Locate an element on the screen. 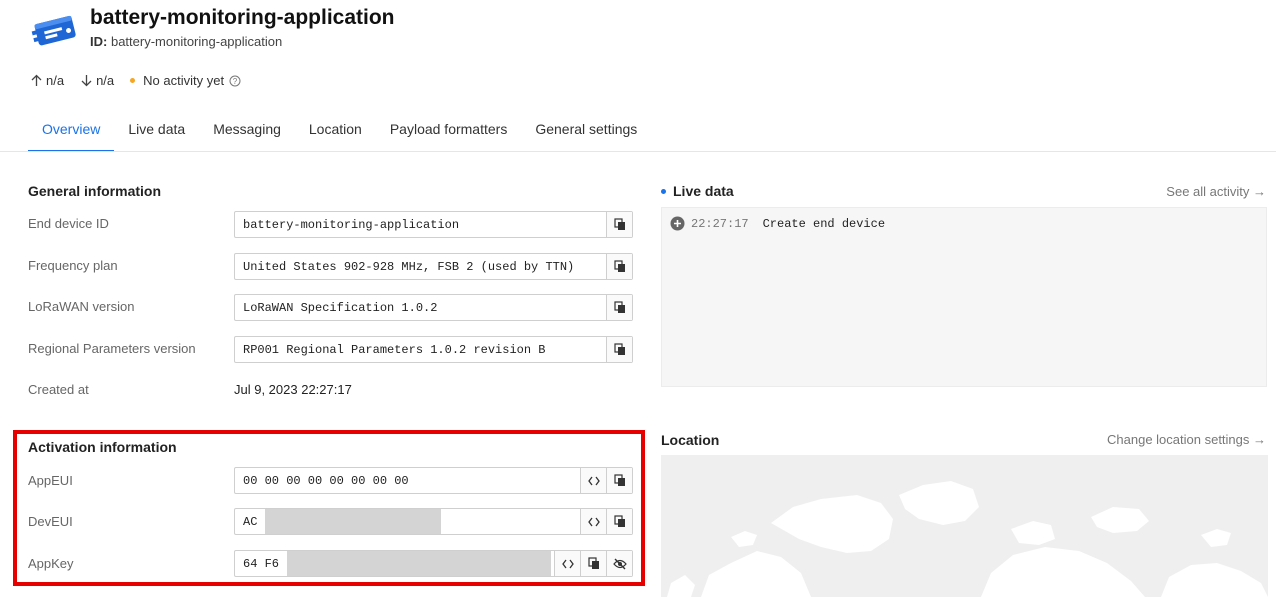 This screenshot has width=1276, height=597. help-icon: ? is located at coordinates (235, 81).